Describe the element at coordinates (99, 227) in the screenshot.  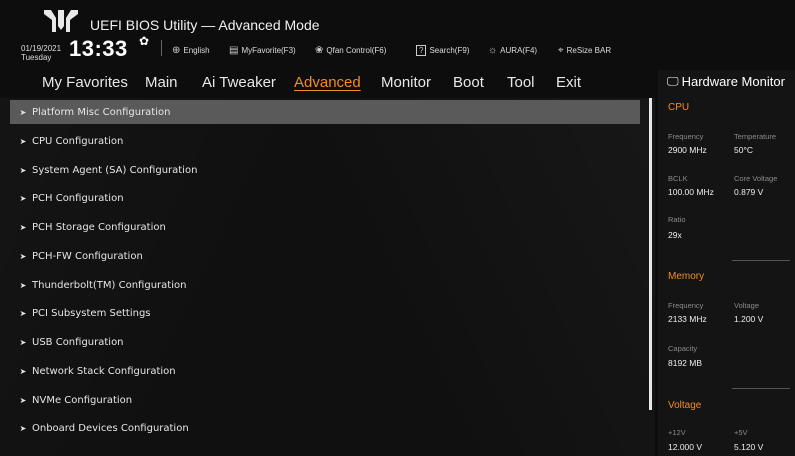
I see `menu-item-label: PCH Storage Configuration` at that location.